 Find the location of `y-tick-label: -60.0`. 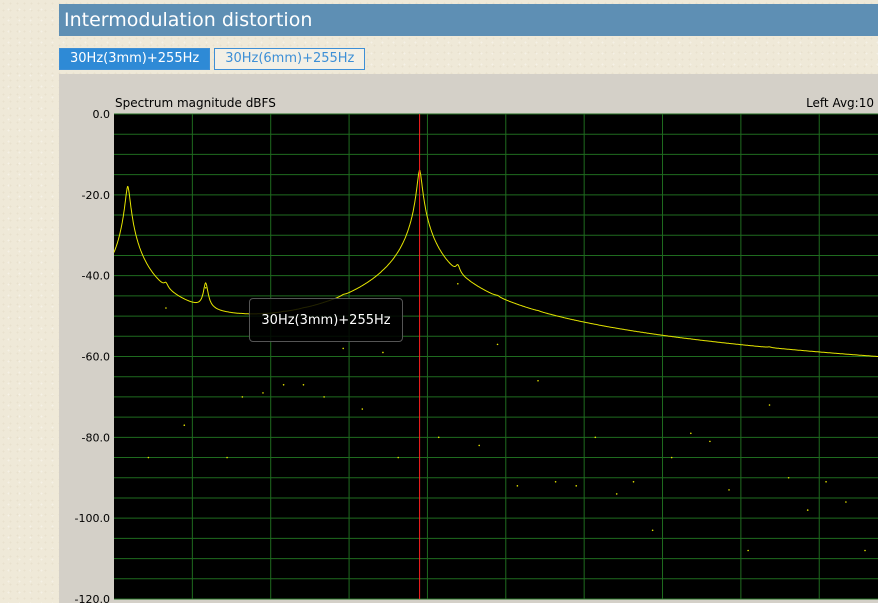

y-tick-label: -60.0 is located at coordinates (96, 357).